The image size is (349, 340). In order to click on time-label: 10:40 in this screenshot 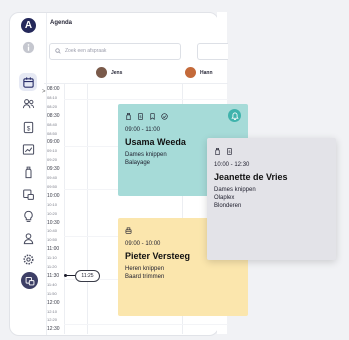, I will do `click(52, 231)`.